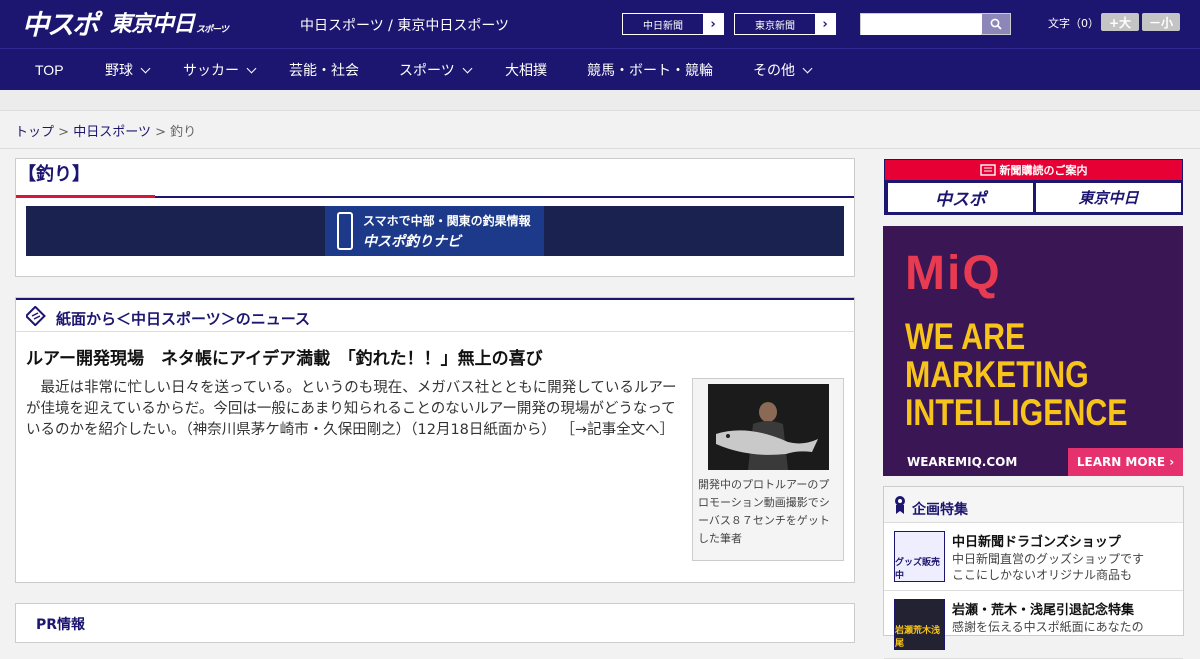 This screenshot has height=659, width=1200. I want to click on tokyo-chunichi-logo-text: 東京中日, so click(152, 24).